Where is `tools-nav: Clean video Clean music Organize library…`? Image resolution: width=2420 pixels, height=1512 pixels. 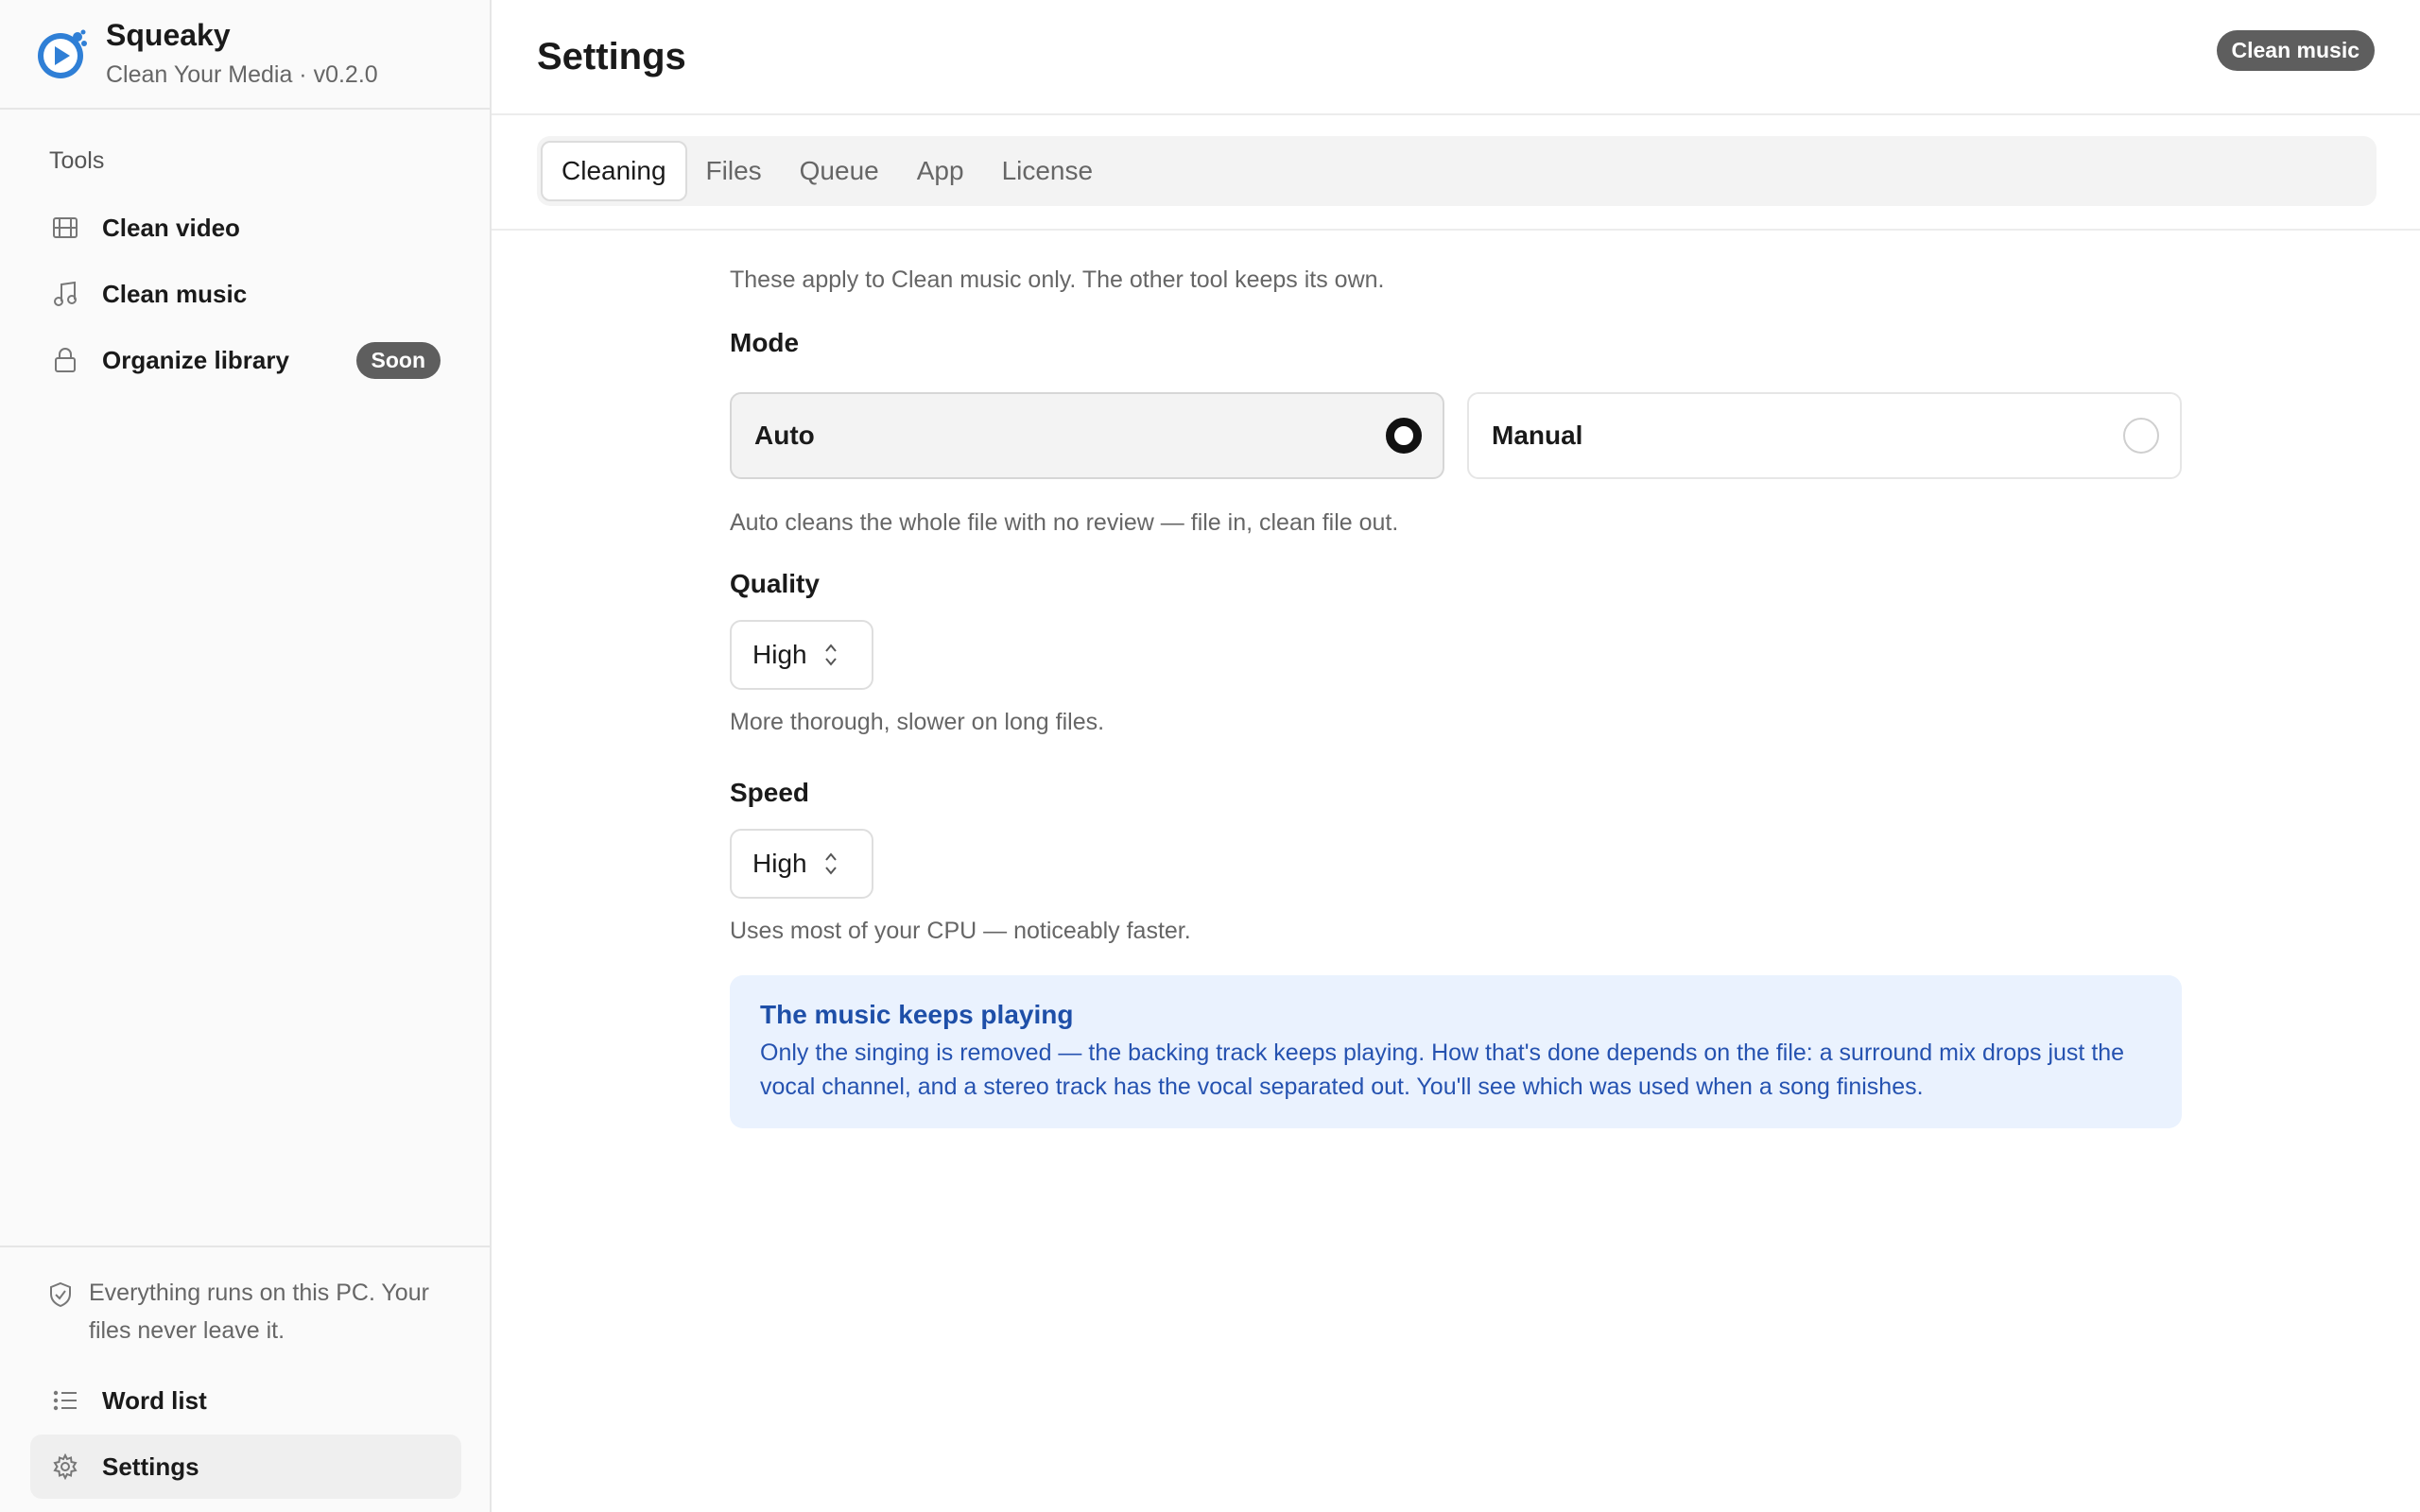 tools-nav: Clean video Clean music Organize library… is located at coordinates (245, 294).